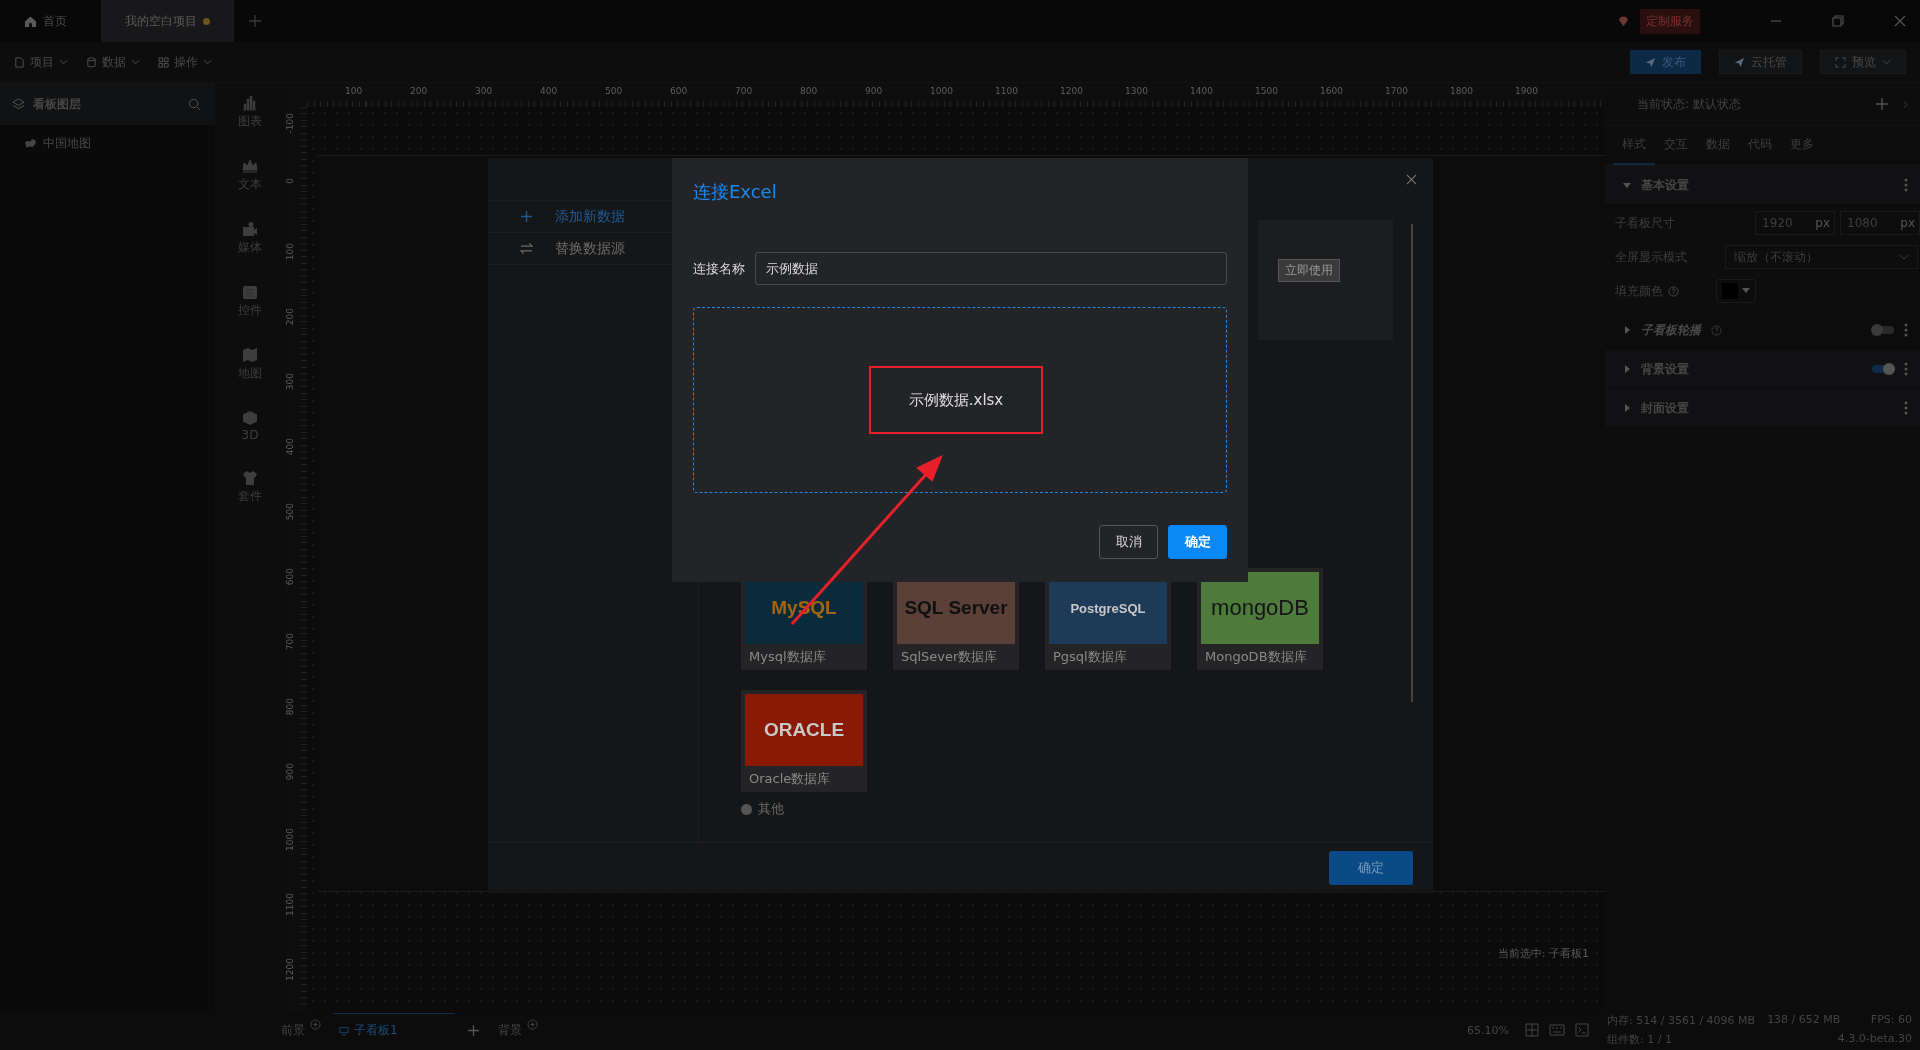 The width and height of the screenshot is (1920, 1050). Describe the element at coordinates (194, 104) in the screenshot. I see `search-icon` at that location.